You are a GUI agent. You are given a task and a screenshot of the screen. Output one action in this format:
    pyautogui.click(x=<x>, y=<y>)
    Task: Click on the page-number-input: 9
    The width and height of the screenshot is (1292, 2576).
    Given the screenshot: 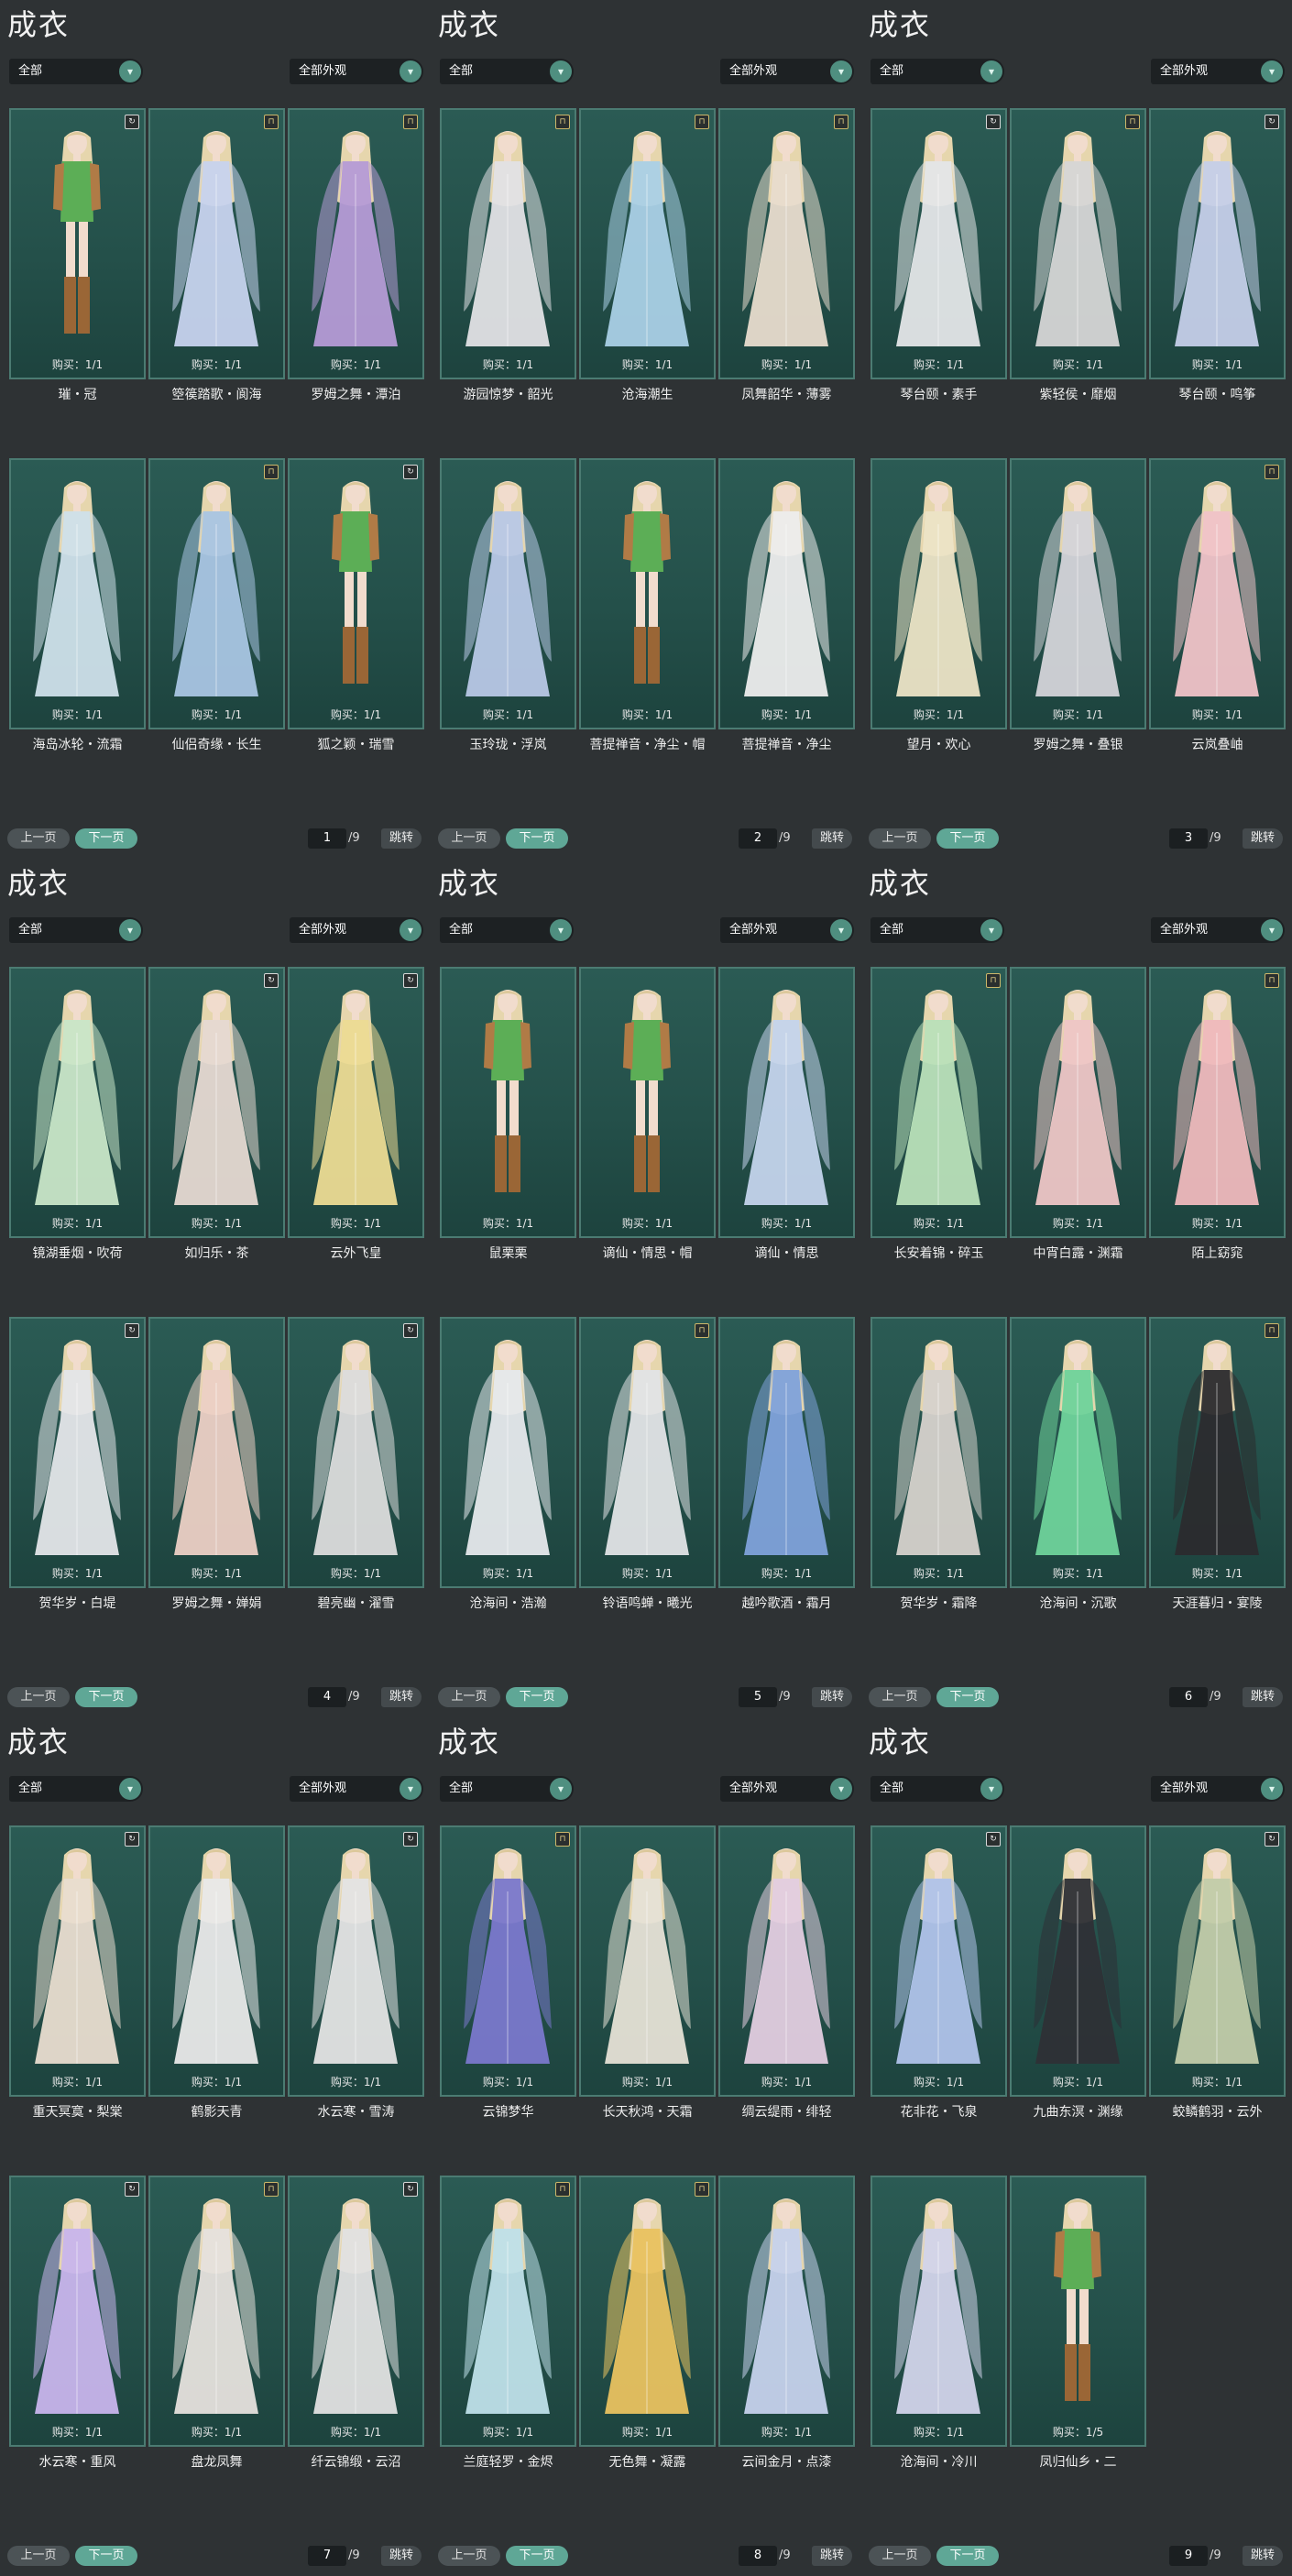 What is the action you would take?
    pyautogui.click(x=1188, y=2556)
    